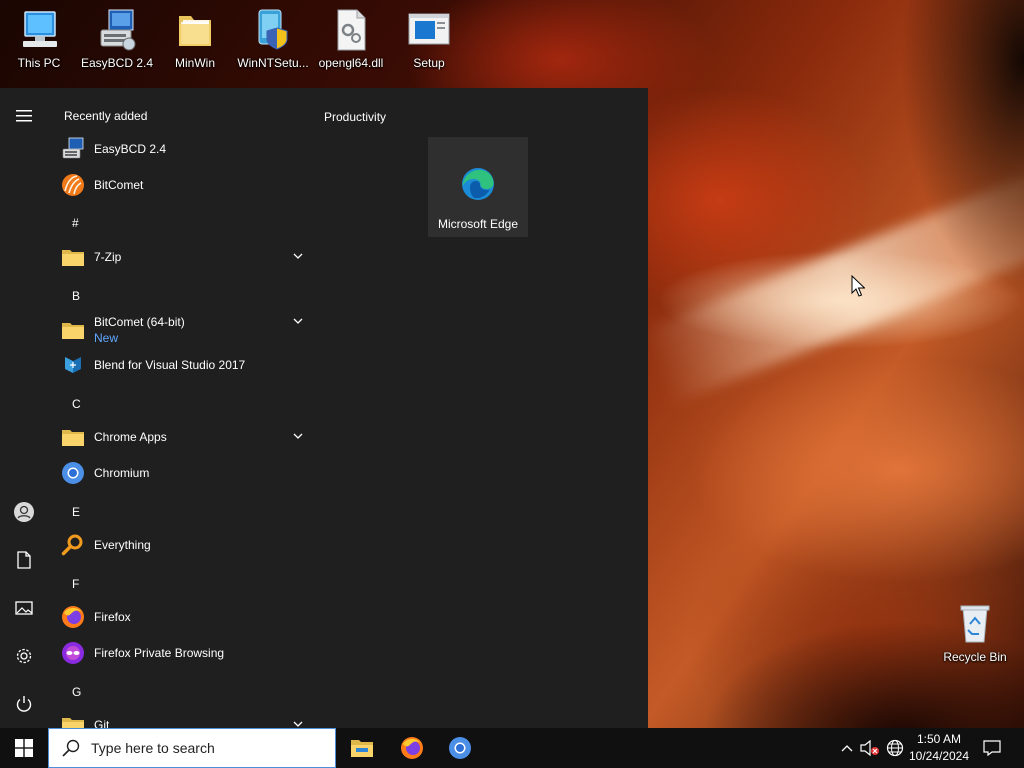 This screenshot has height=768, width=1024. What do you see at coordinates (73, 545) in the screenshot?
I see `everything-search-icon` at bounding box center [73, 545].